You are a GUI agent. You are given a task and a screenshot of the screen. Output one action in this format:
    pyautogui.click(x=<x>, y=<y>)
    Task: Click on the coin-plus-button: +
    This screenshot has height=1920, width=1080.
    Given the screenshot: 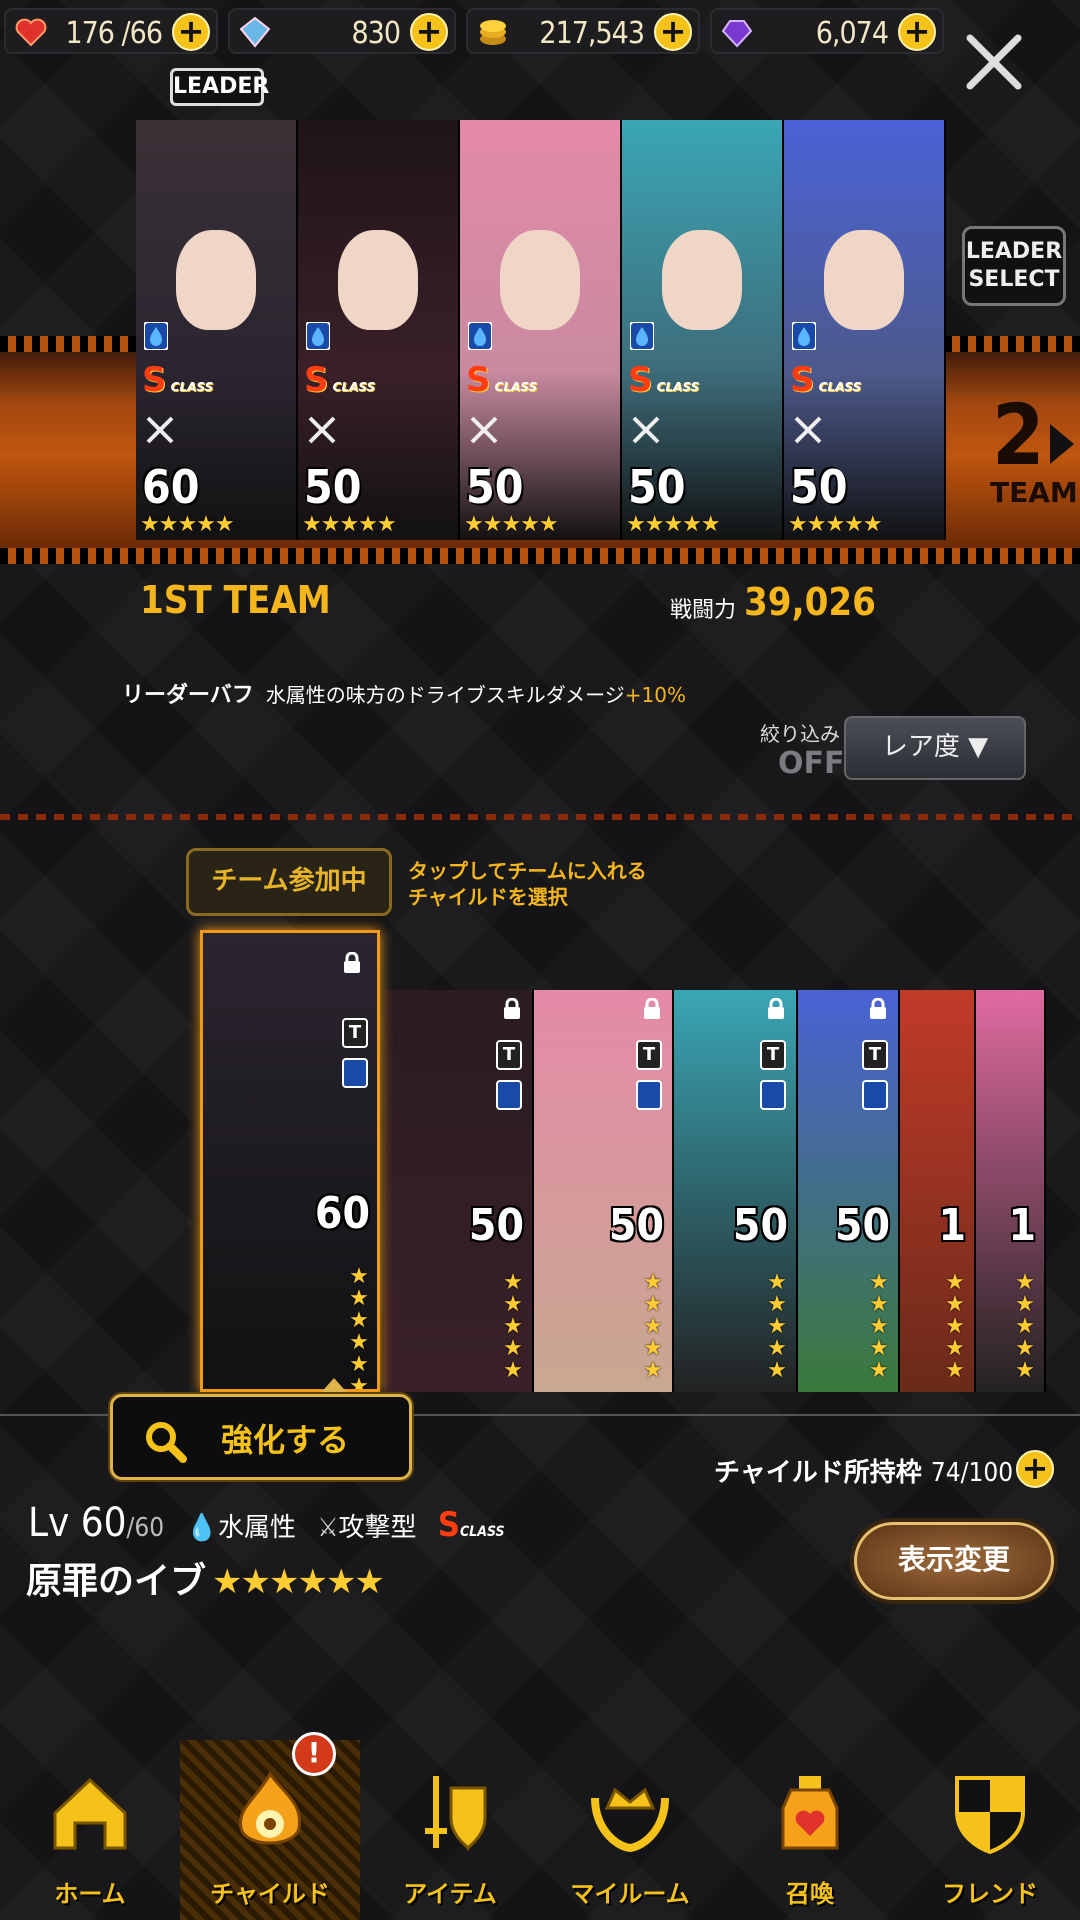 What is the action you would take?
    pyautogui.click(x=673, y=32)
    